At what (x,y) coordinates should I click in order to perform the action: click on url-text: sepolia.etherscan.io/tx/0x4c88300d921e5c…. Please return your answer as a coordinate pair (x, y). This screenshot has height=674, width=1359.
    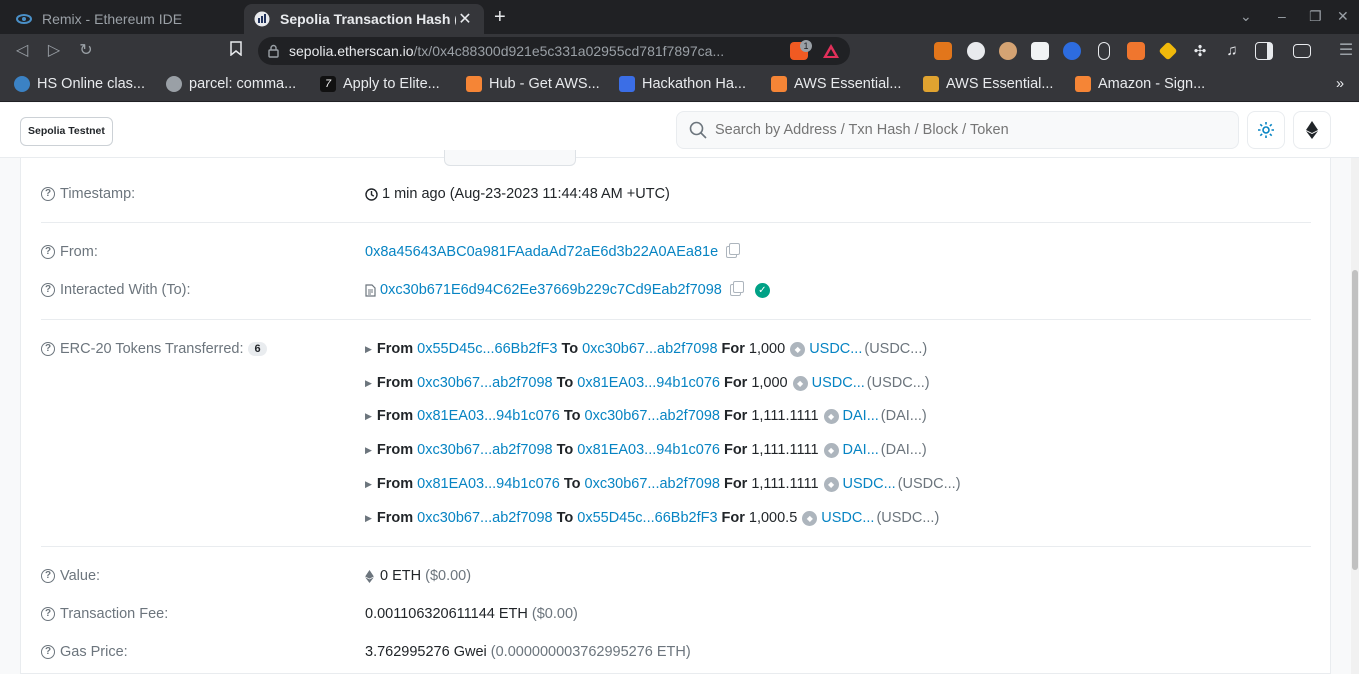
    Looking at the image, I should click on (507, 51).